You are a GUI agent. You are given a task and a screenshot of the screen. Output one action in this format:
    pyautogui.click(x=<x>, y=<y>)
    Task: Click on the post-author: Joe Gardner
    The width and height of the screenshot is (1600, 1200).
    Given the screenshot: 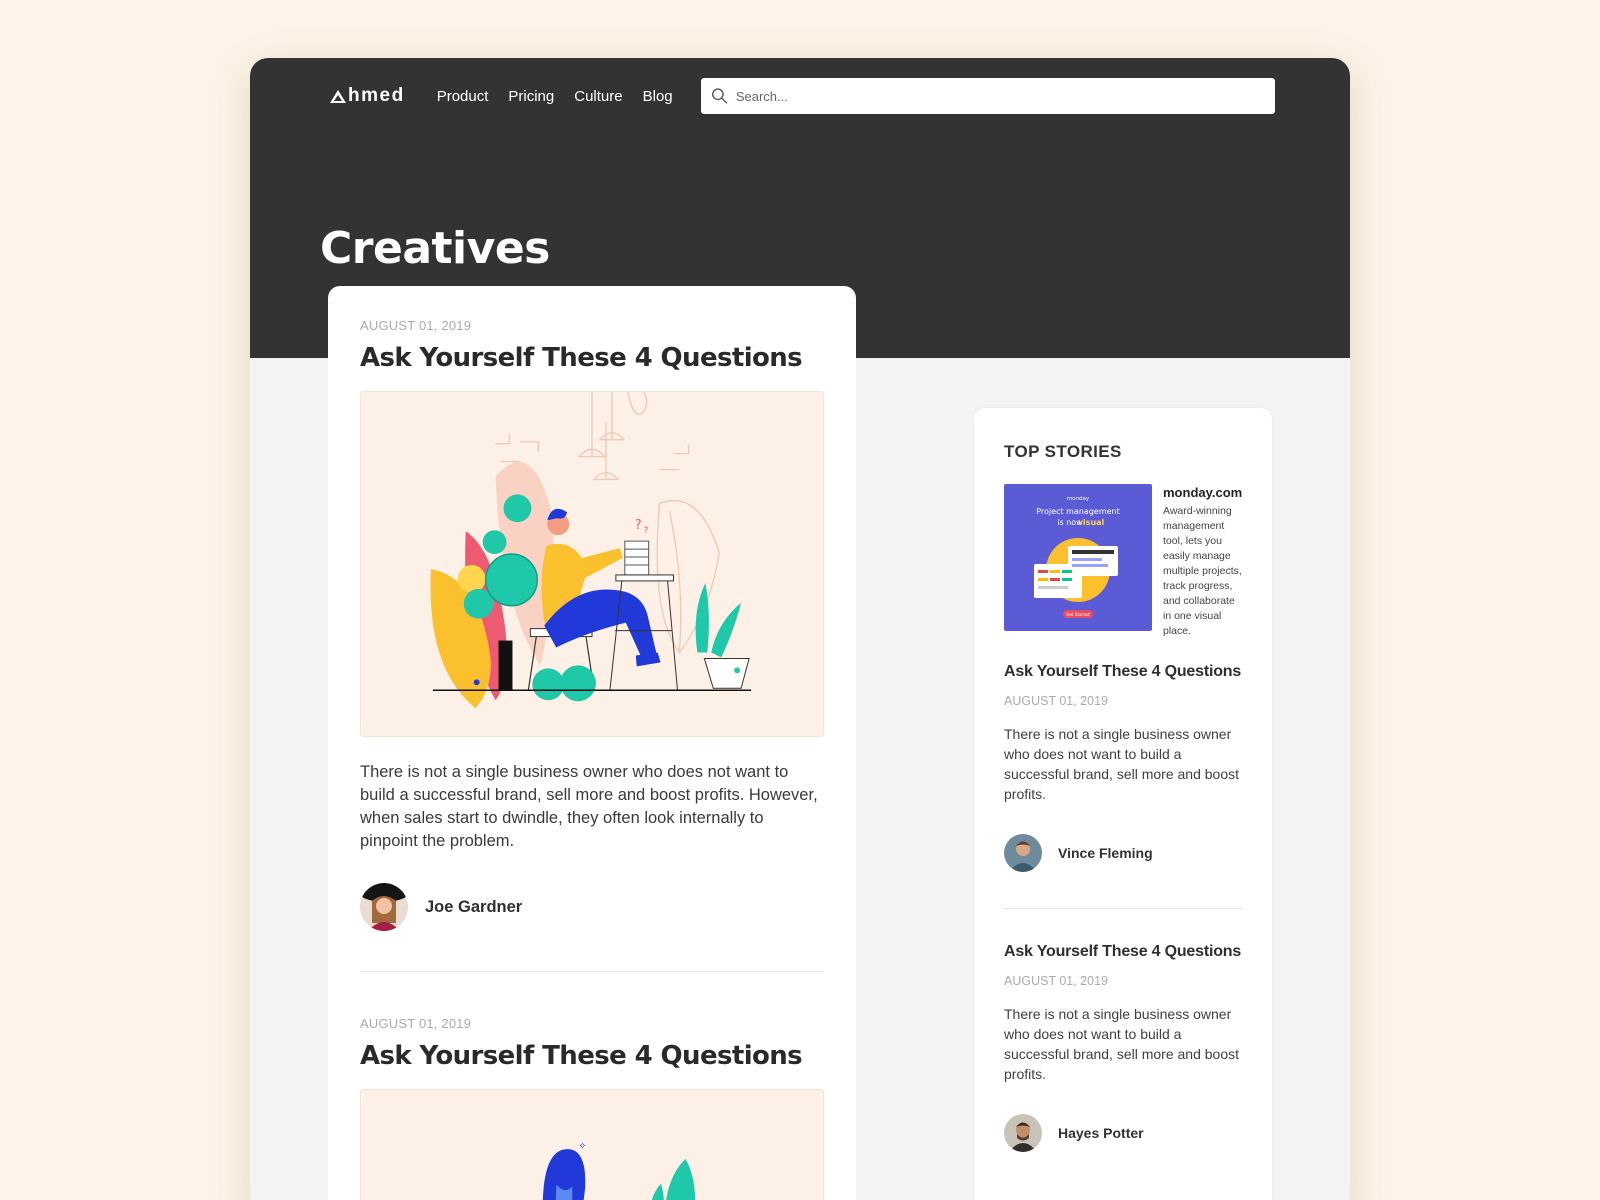 What is the action you would take?
    pyautogui.click(x=592, y=907)
    